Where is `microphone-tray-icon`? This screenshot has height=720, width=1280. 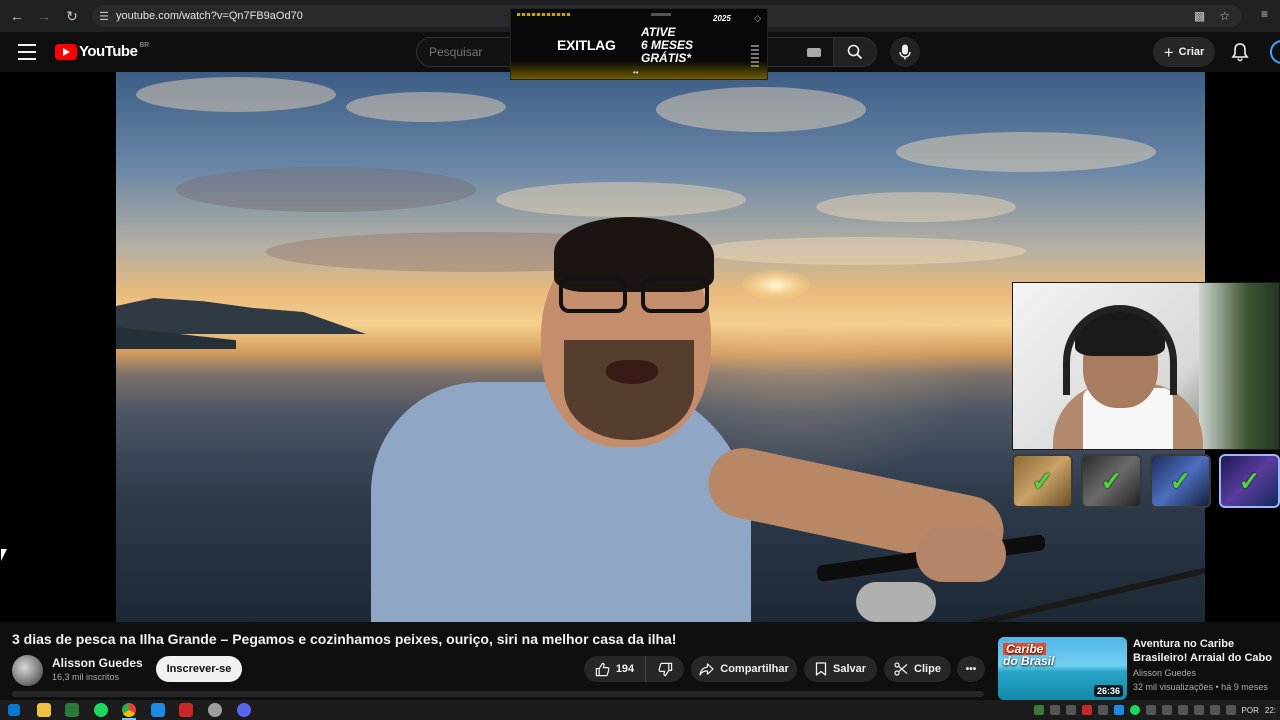 microphone-tray-icon is located at coordinates (1182, 710).